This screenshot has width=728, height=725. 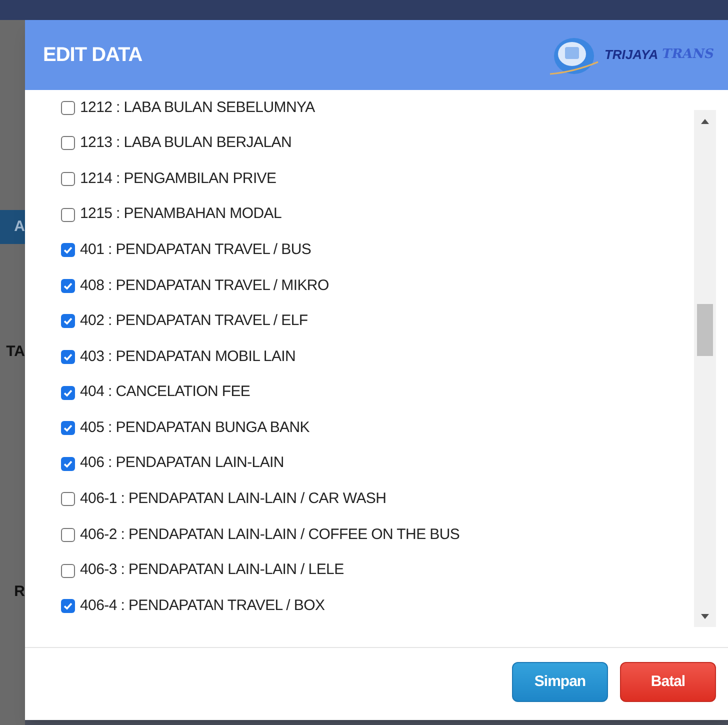 What do you see at coordinates (188, 356) in the screenshot?
I see `checkbox-label: 403 : PENDAPATAN MOBIL LAIN` at bounding box center [188, 356].